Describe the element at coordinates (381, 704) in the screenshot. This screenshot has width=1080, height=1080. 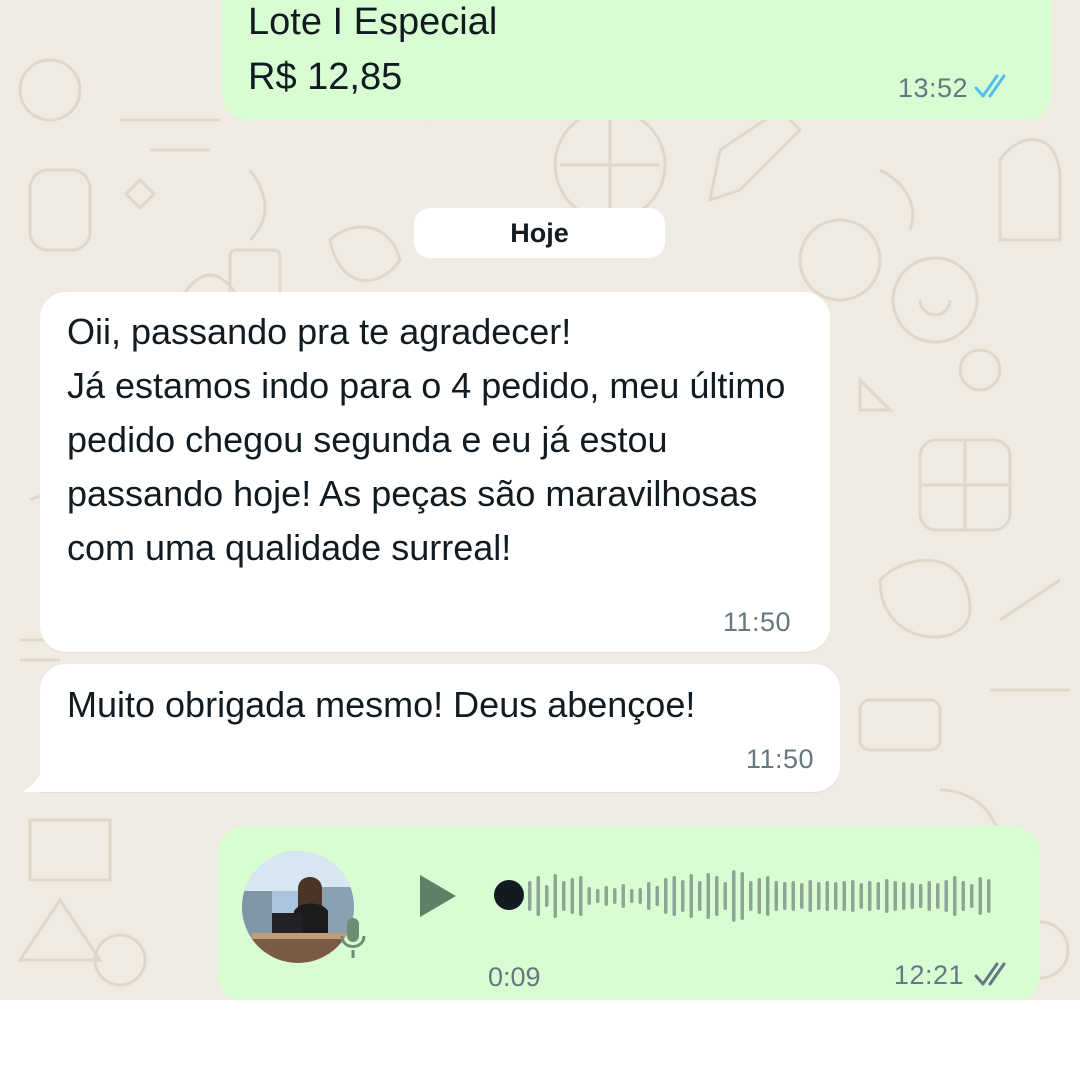
I see `message-text: Muito obrigada mesmo! Deus abençoe!` at that location.